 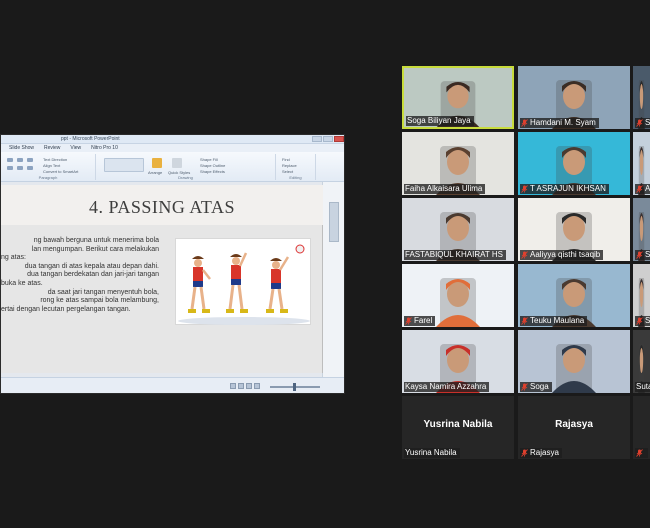 What do you see at coordinates (574, 427) in the screenshot?
I see `participant-tile: Rajasya Rajasya` at bounding box center [574, 427].